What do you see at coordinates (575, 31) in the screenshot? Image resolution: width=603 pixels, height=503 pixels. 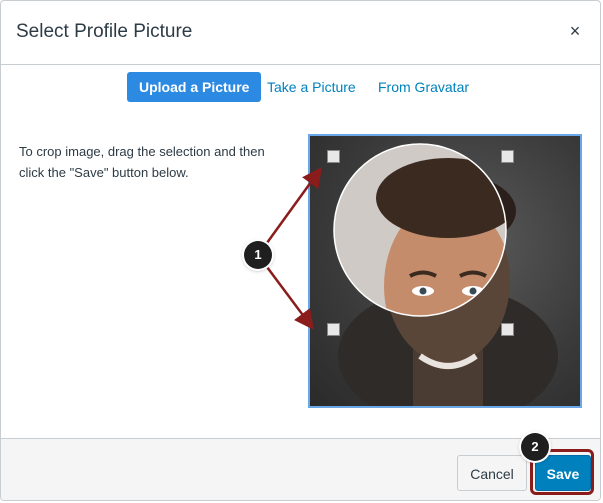 I see `close-icon: ×` at bounding box center [575, 31].